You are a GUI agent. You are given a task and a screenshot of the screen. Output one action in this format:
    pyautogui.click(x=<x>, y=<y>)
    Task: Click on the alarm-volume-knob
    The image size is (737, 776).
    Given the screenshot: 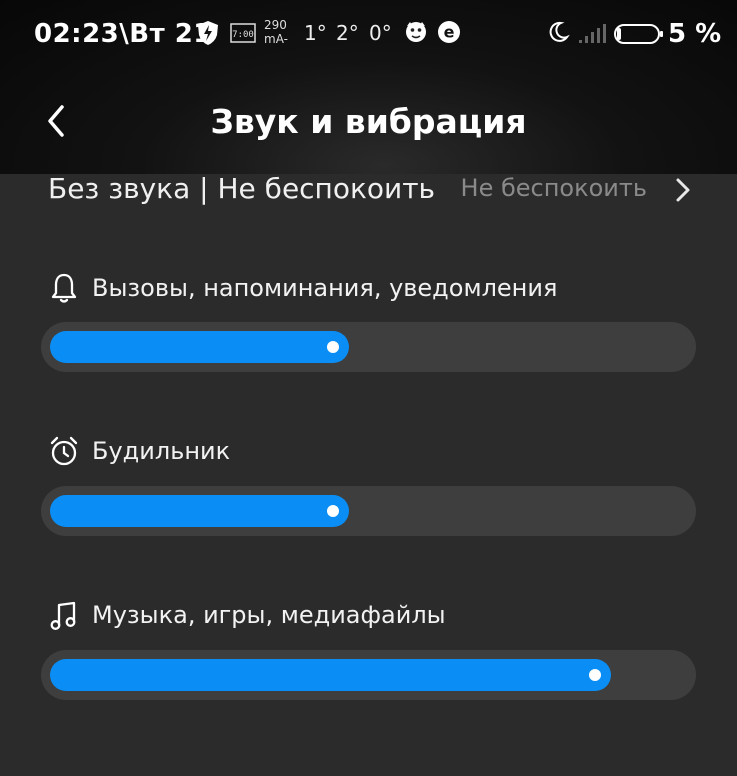 What is the action you would take?
    pyautogui.click(x=333, y=511)
    